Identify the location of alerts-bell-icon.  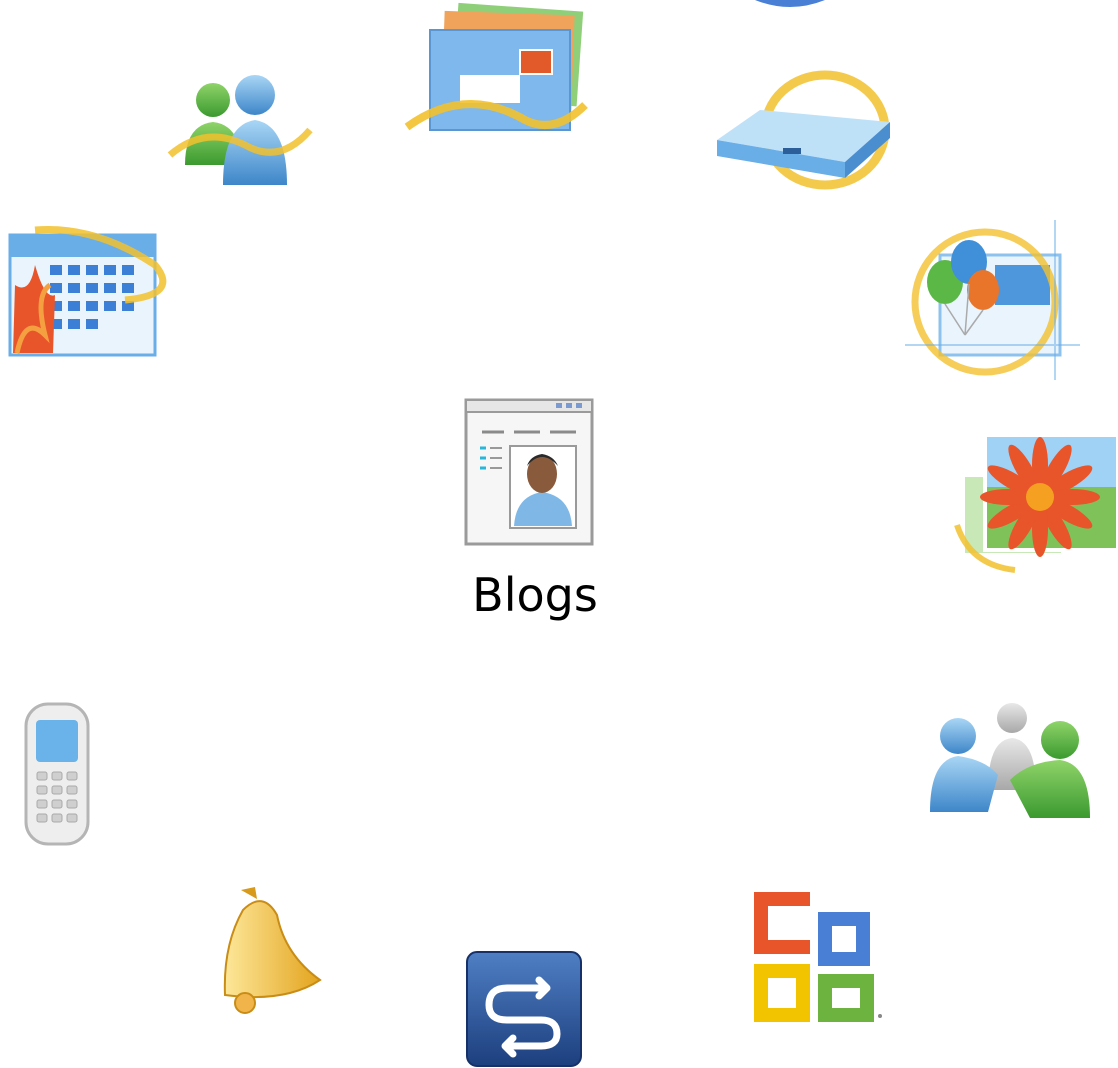
(265, 952).